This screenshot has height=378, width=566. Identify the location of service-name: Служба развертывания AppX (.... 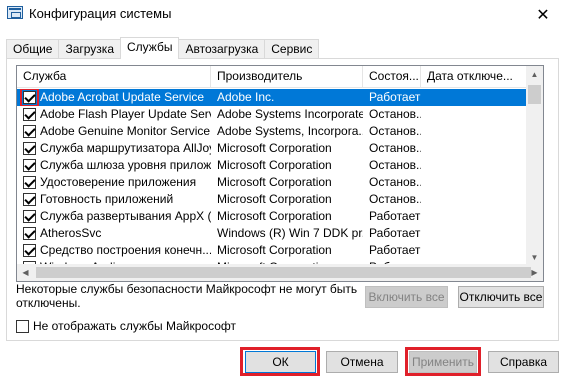
(125, 216).